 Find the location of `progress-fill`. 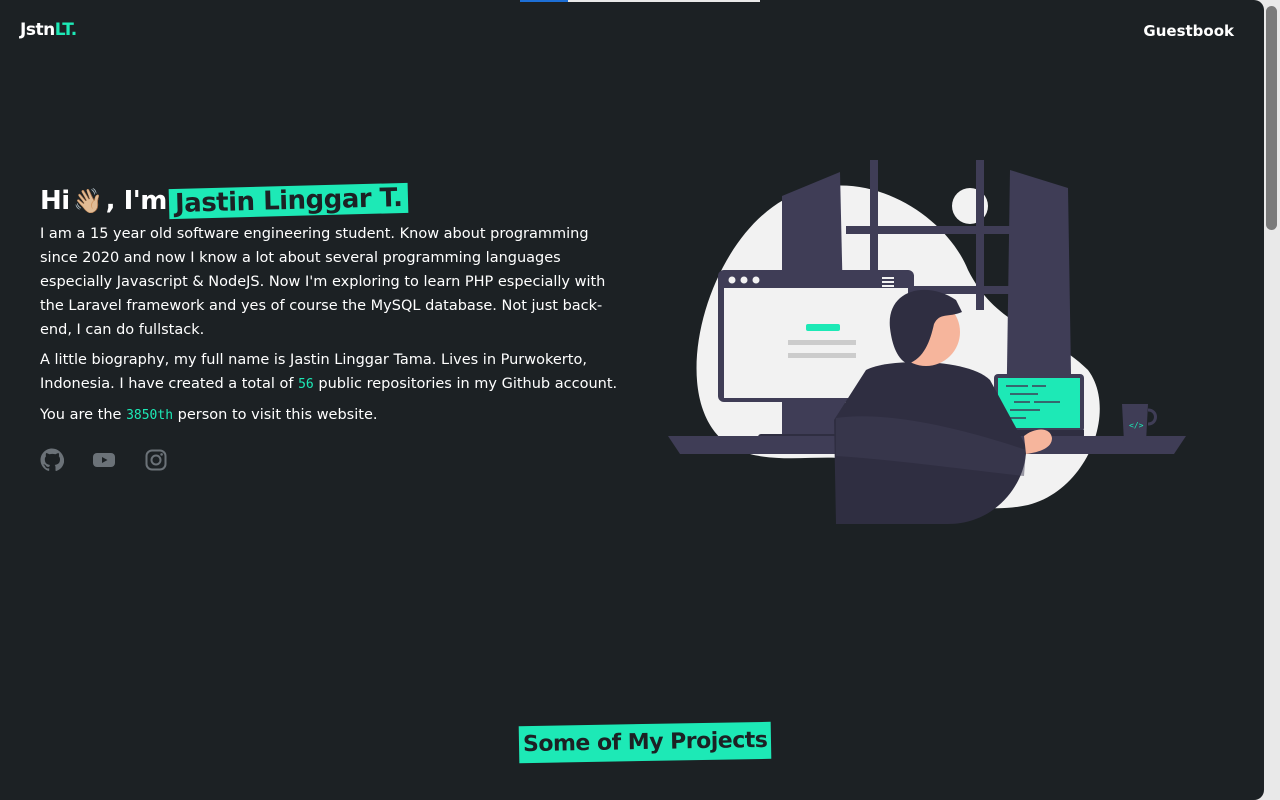

progress-fill is located at coordinates (544, 1).